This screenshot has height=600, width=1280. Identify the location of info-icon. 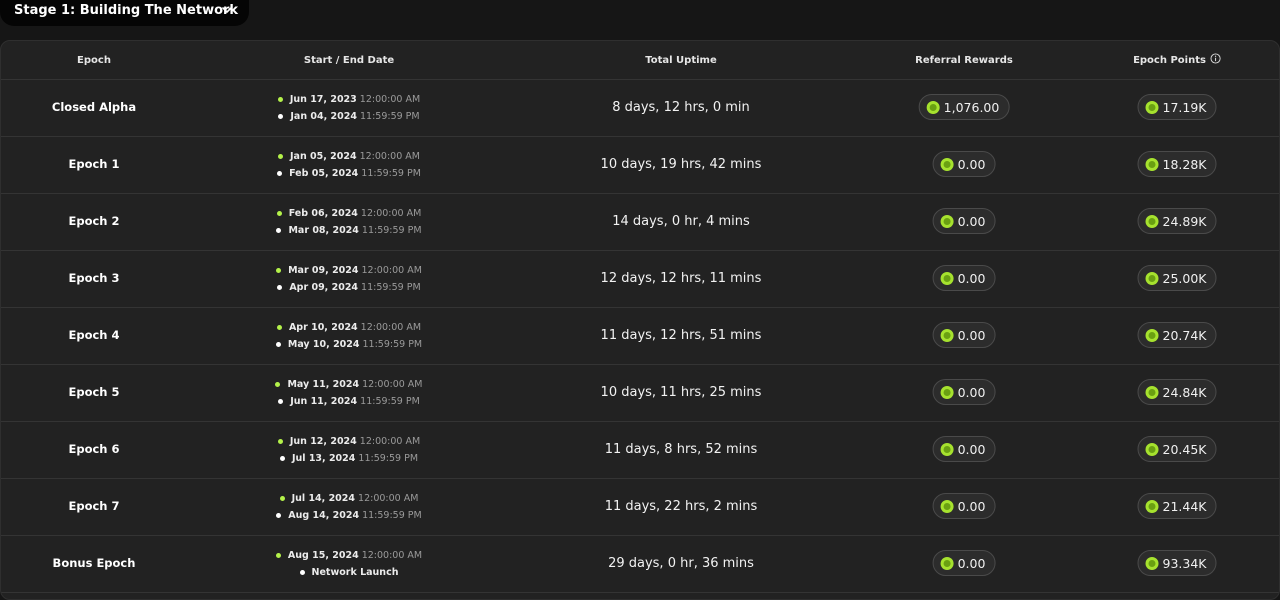
(1215, 58).